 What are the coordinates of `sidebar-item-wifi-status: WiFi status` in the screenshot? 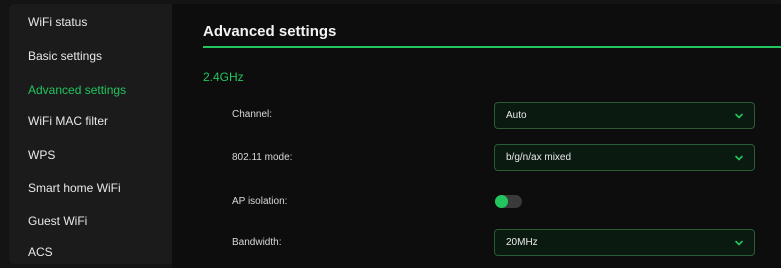 It's located at (57, 22).